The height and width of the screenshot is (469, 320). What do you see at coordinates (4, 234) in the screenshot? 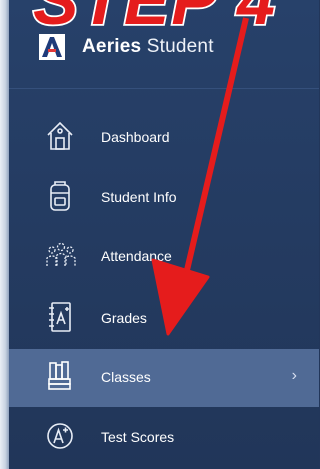
I see `page-edge` at bounding box center [4, 234].